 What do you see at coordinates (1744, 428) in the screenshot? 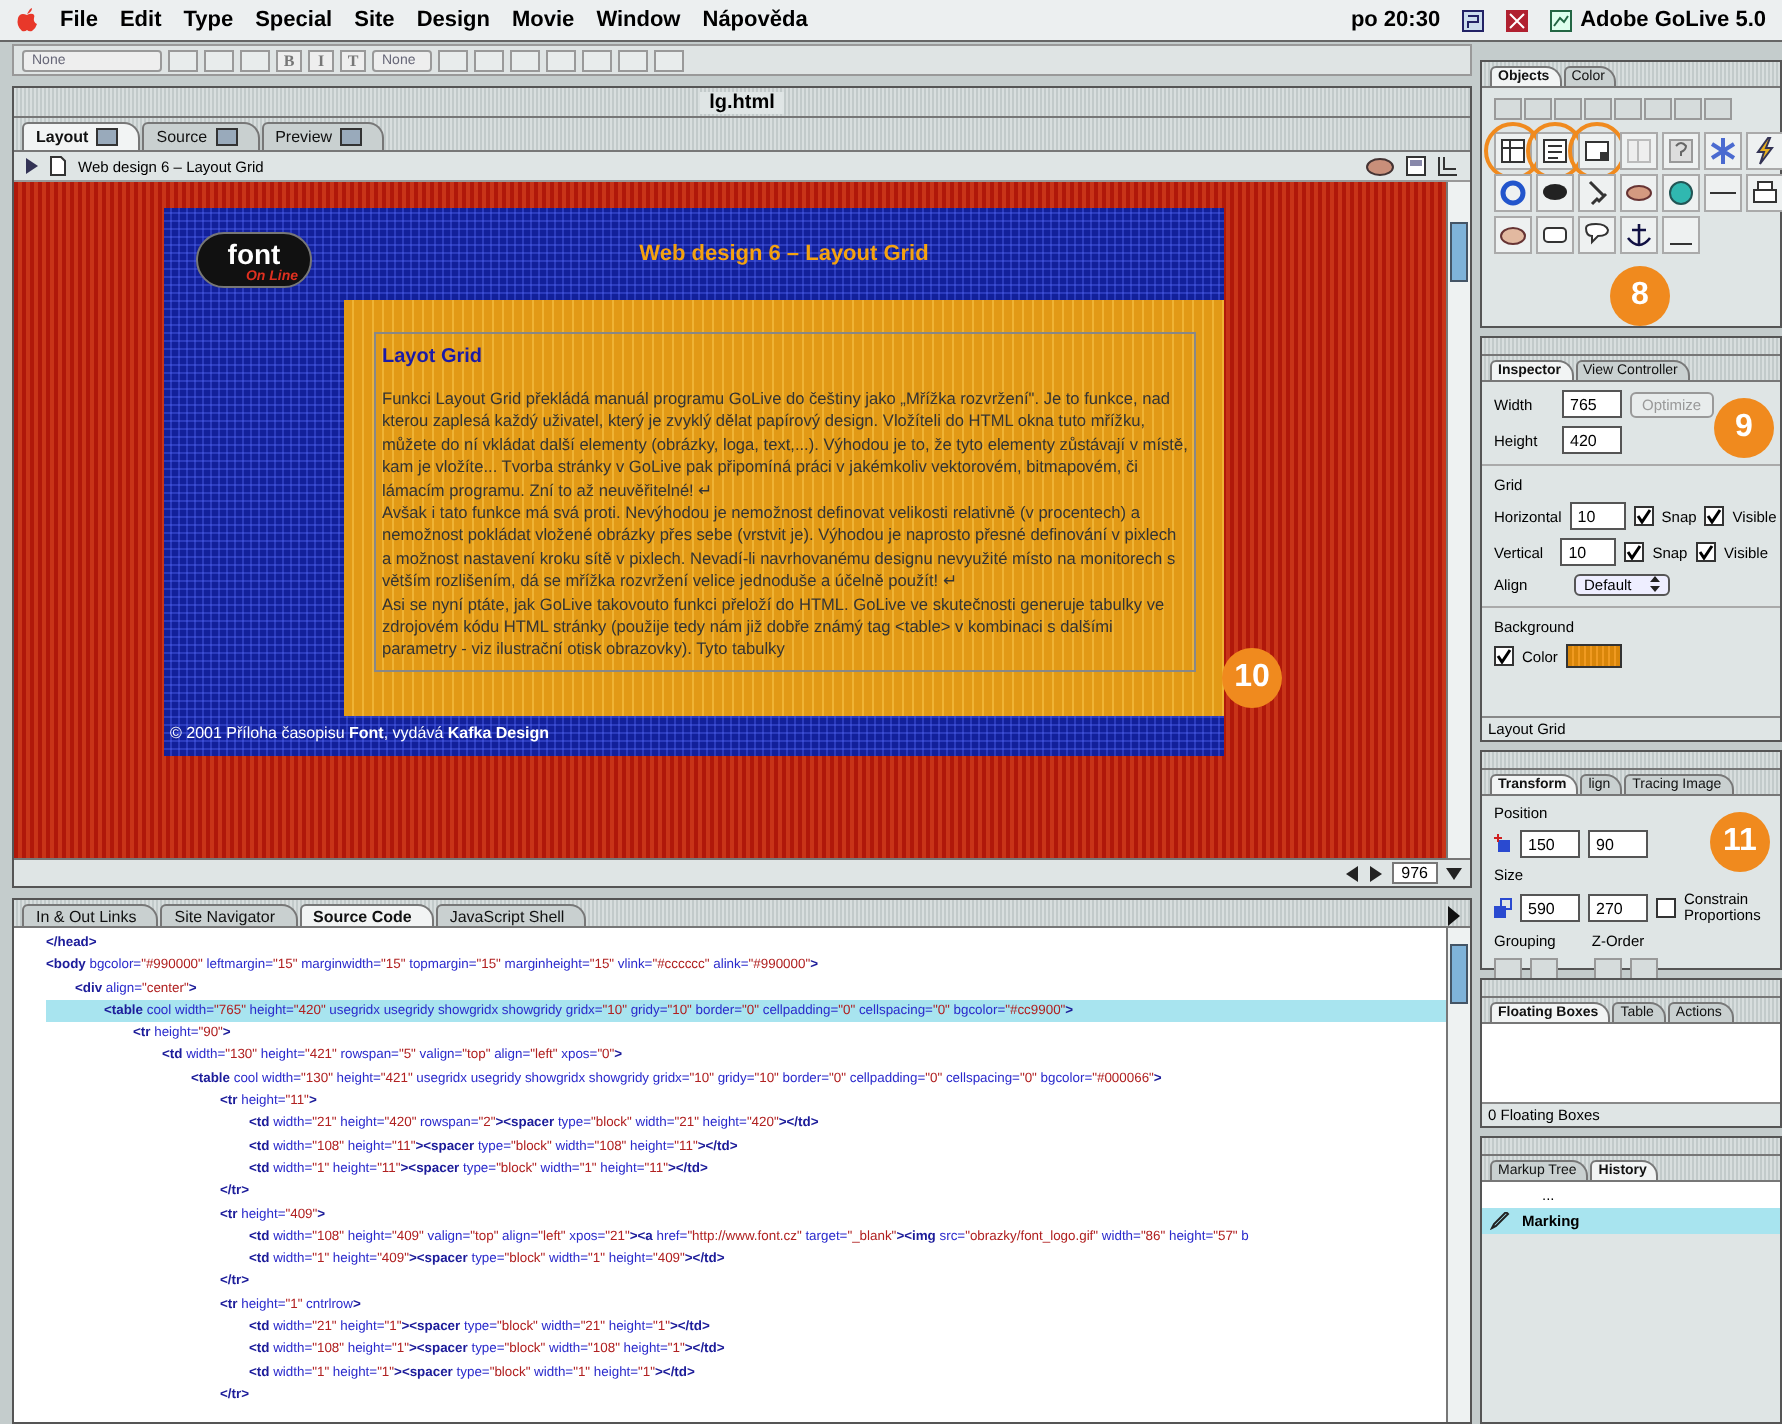
I see `callout-badge: 9` at bounding box center [1744, 428].